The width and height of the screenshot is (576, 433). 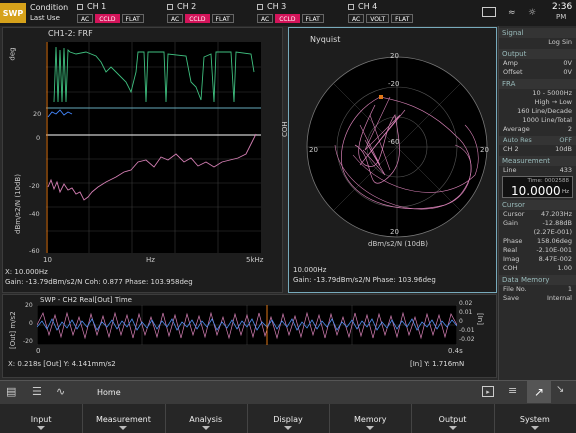 I want to click on channel-1-tags: AC CCLD FLAT, so click(x=110, y=18).